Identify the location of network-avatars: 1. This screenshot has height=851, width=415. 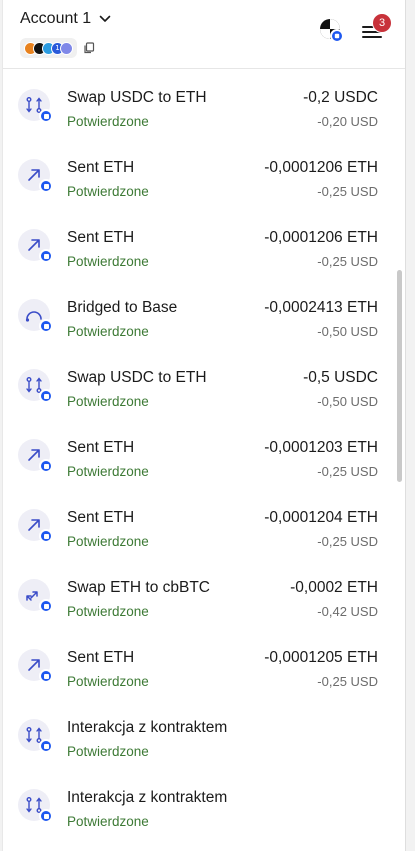
(48, 48).